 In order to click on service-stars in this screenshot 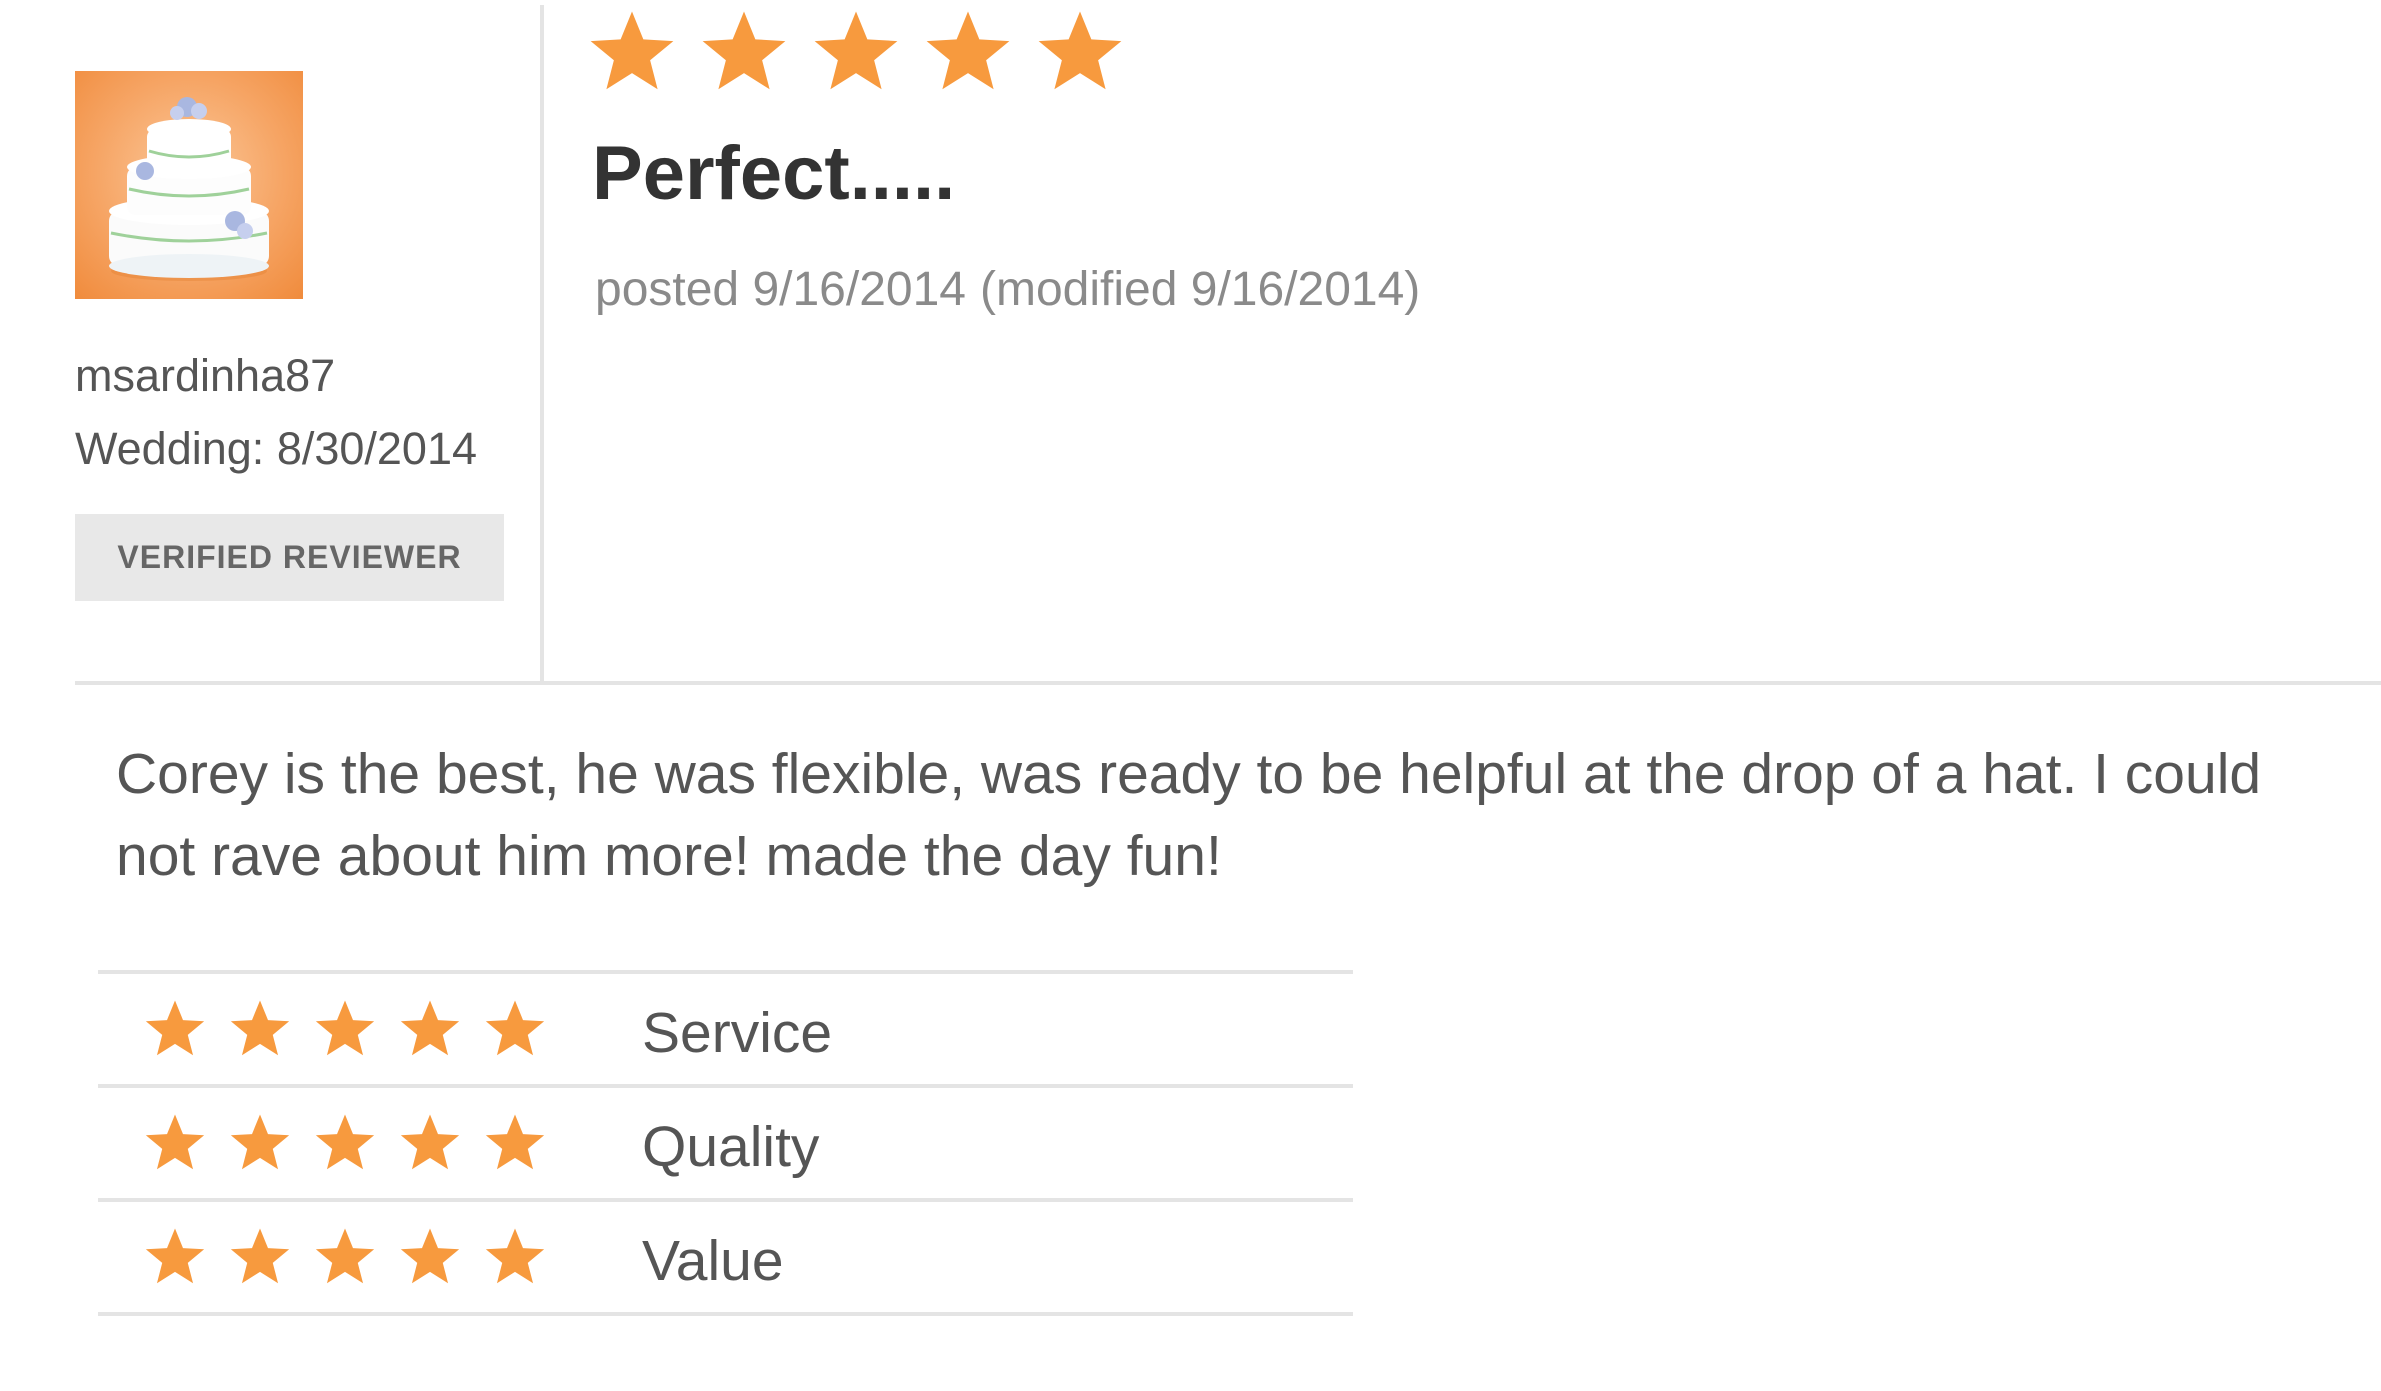, I will do `click(372, 1029)`.